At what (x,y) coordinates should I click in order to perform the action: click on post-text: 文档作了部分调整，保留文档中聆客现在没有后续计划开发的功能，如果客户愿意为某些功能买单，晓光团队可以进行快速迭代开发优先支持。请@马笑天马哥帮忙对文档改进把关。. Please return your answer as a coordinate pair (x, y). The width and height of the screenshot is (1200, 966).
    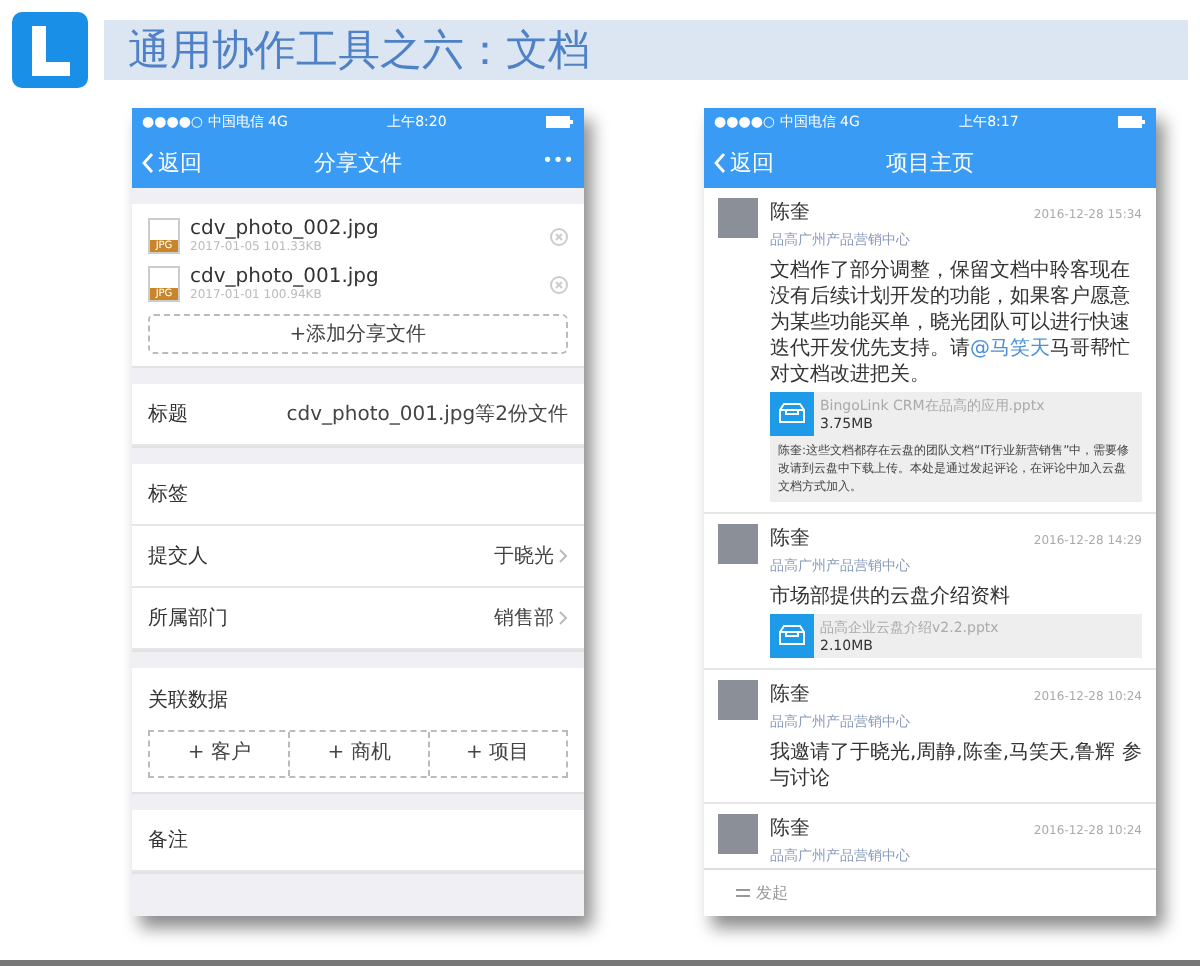
    Looking at the image, I should click on (951, 323).